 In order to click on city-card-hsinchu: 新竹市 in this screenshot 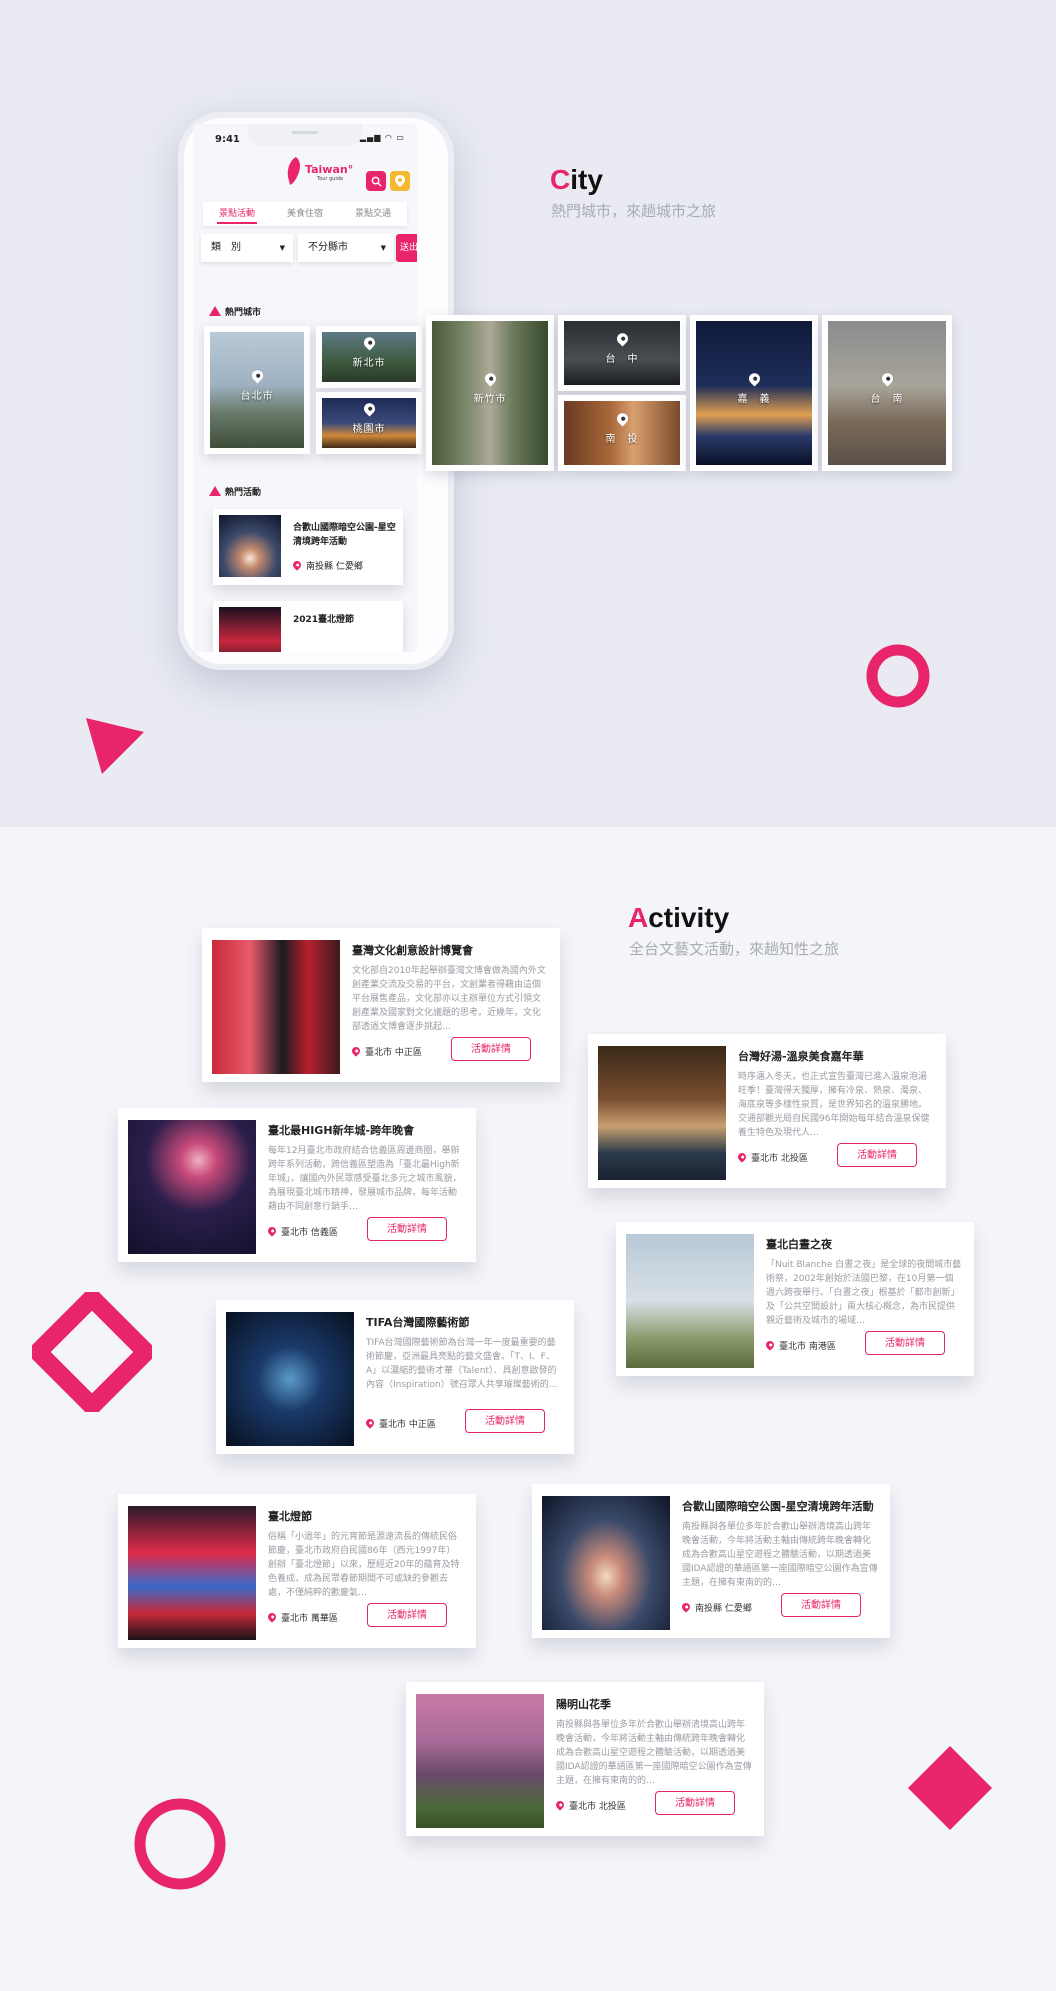, I will do `click(490, 393)`.